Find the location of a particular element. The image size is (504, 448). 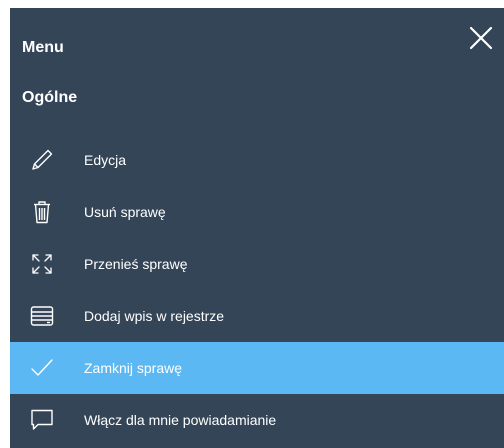

close-button is located at coordinates (481, 38).